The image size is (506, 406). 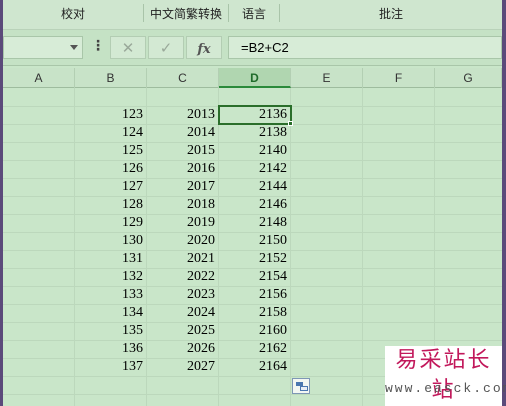 I want to click on cell-c: 2015, so click(x=182, y=151).